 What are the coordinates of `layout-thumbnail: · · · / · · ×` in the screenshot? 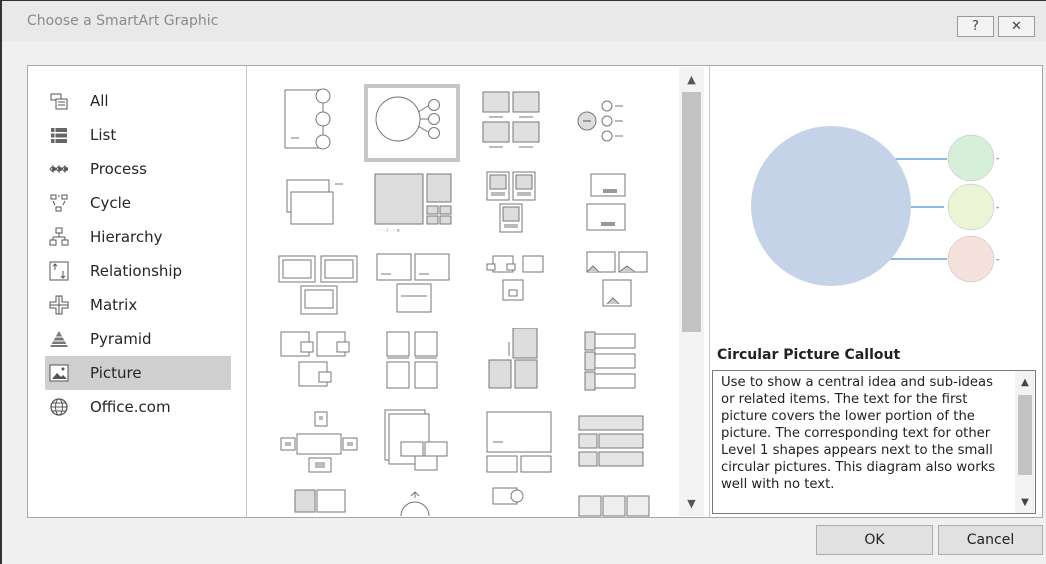 It's located at (419, 209).